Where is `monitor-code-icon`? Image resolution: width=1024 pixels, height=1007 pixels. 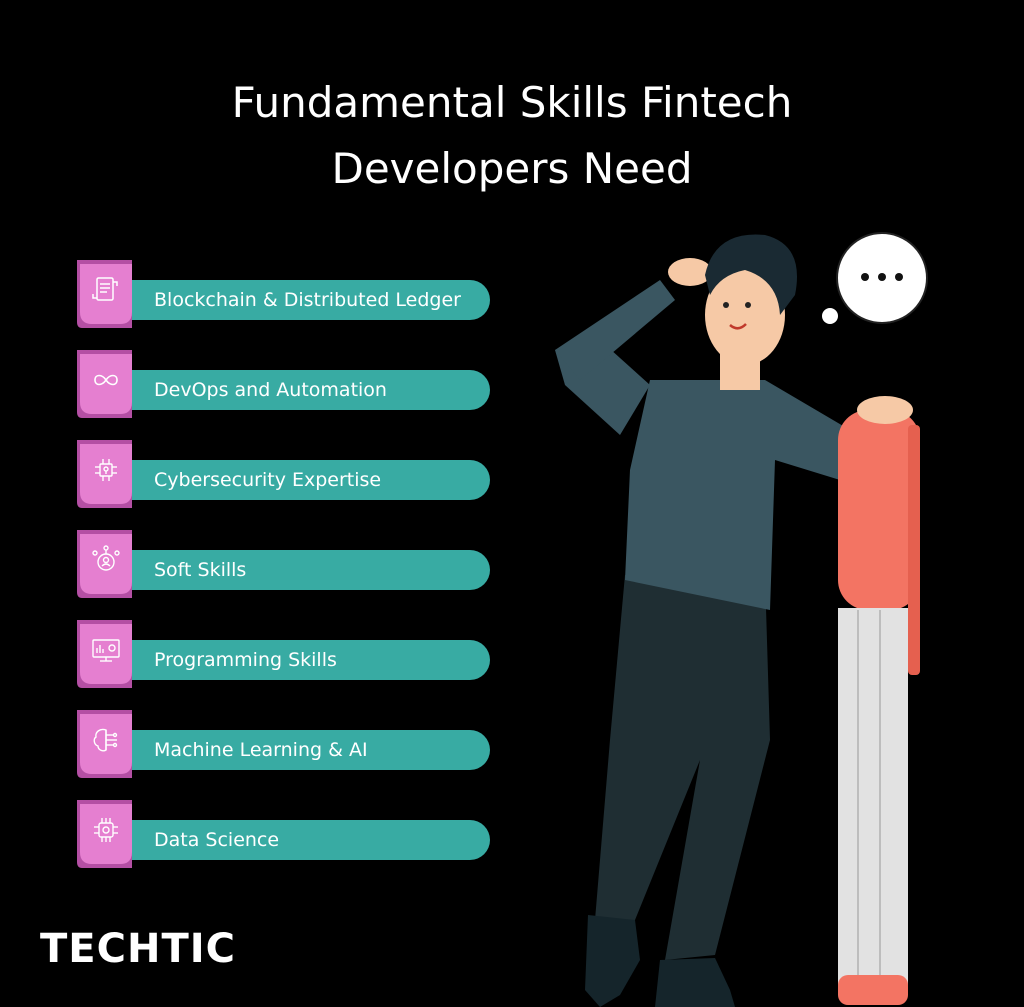 monitor-code-icon is located at coordinates (106, 650).